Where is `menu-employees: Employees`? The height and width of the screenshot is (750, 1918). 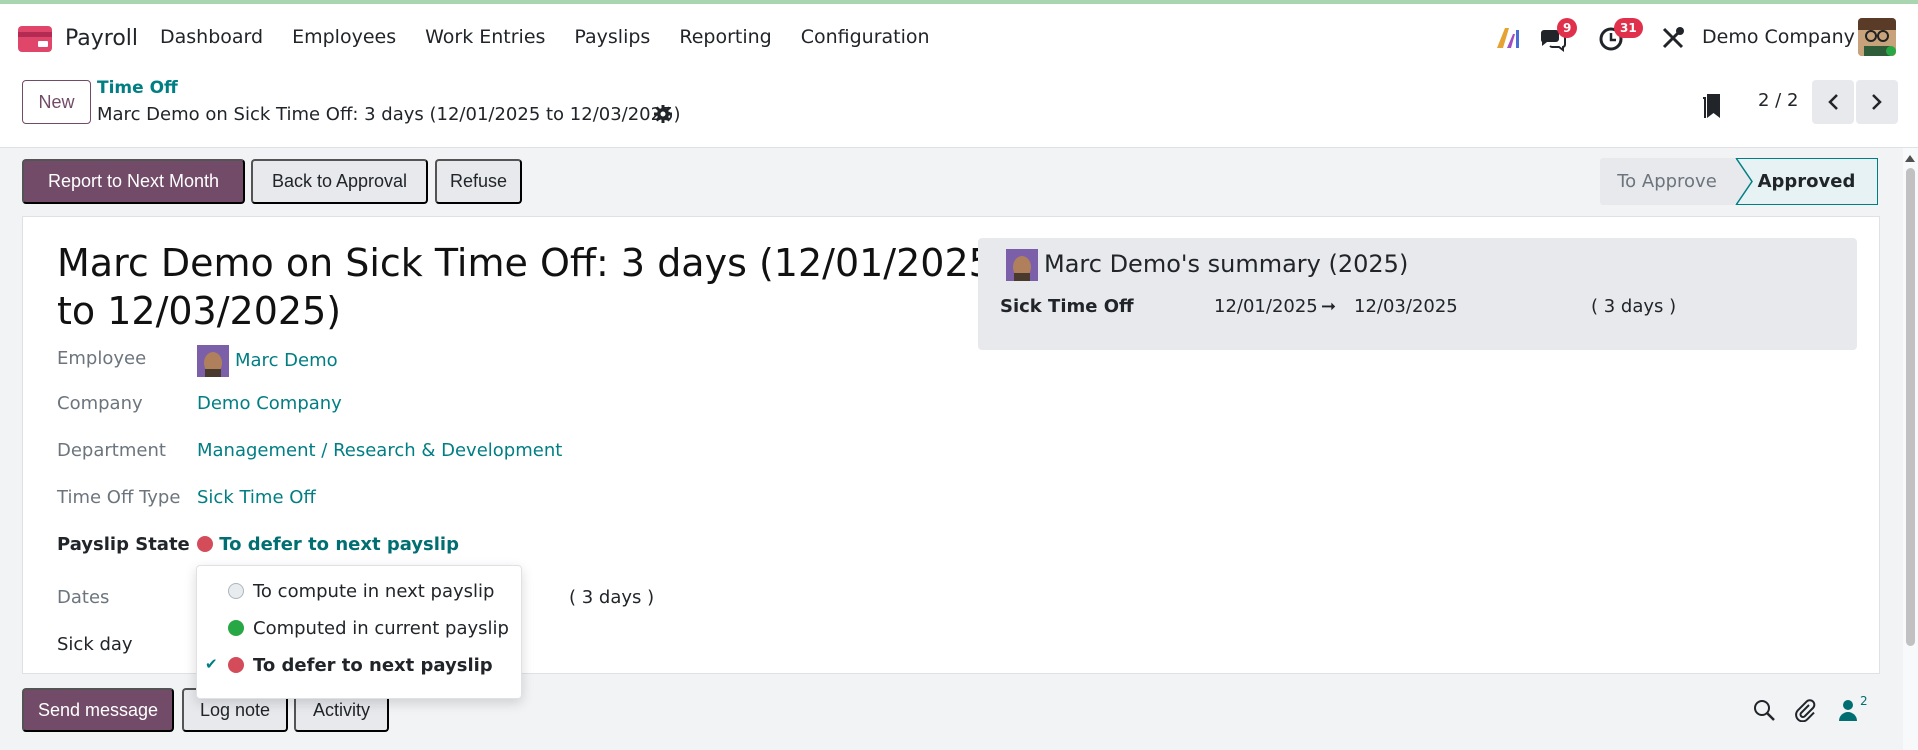 menu-employees: Employees is located at coordinates (344, 37).